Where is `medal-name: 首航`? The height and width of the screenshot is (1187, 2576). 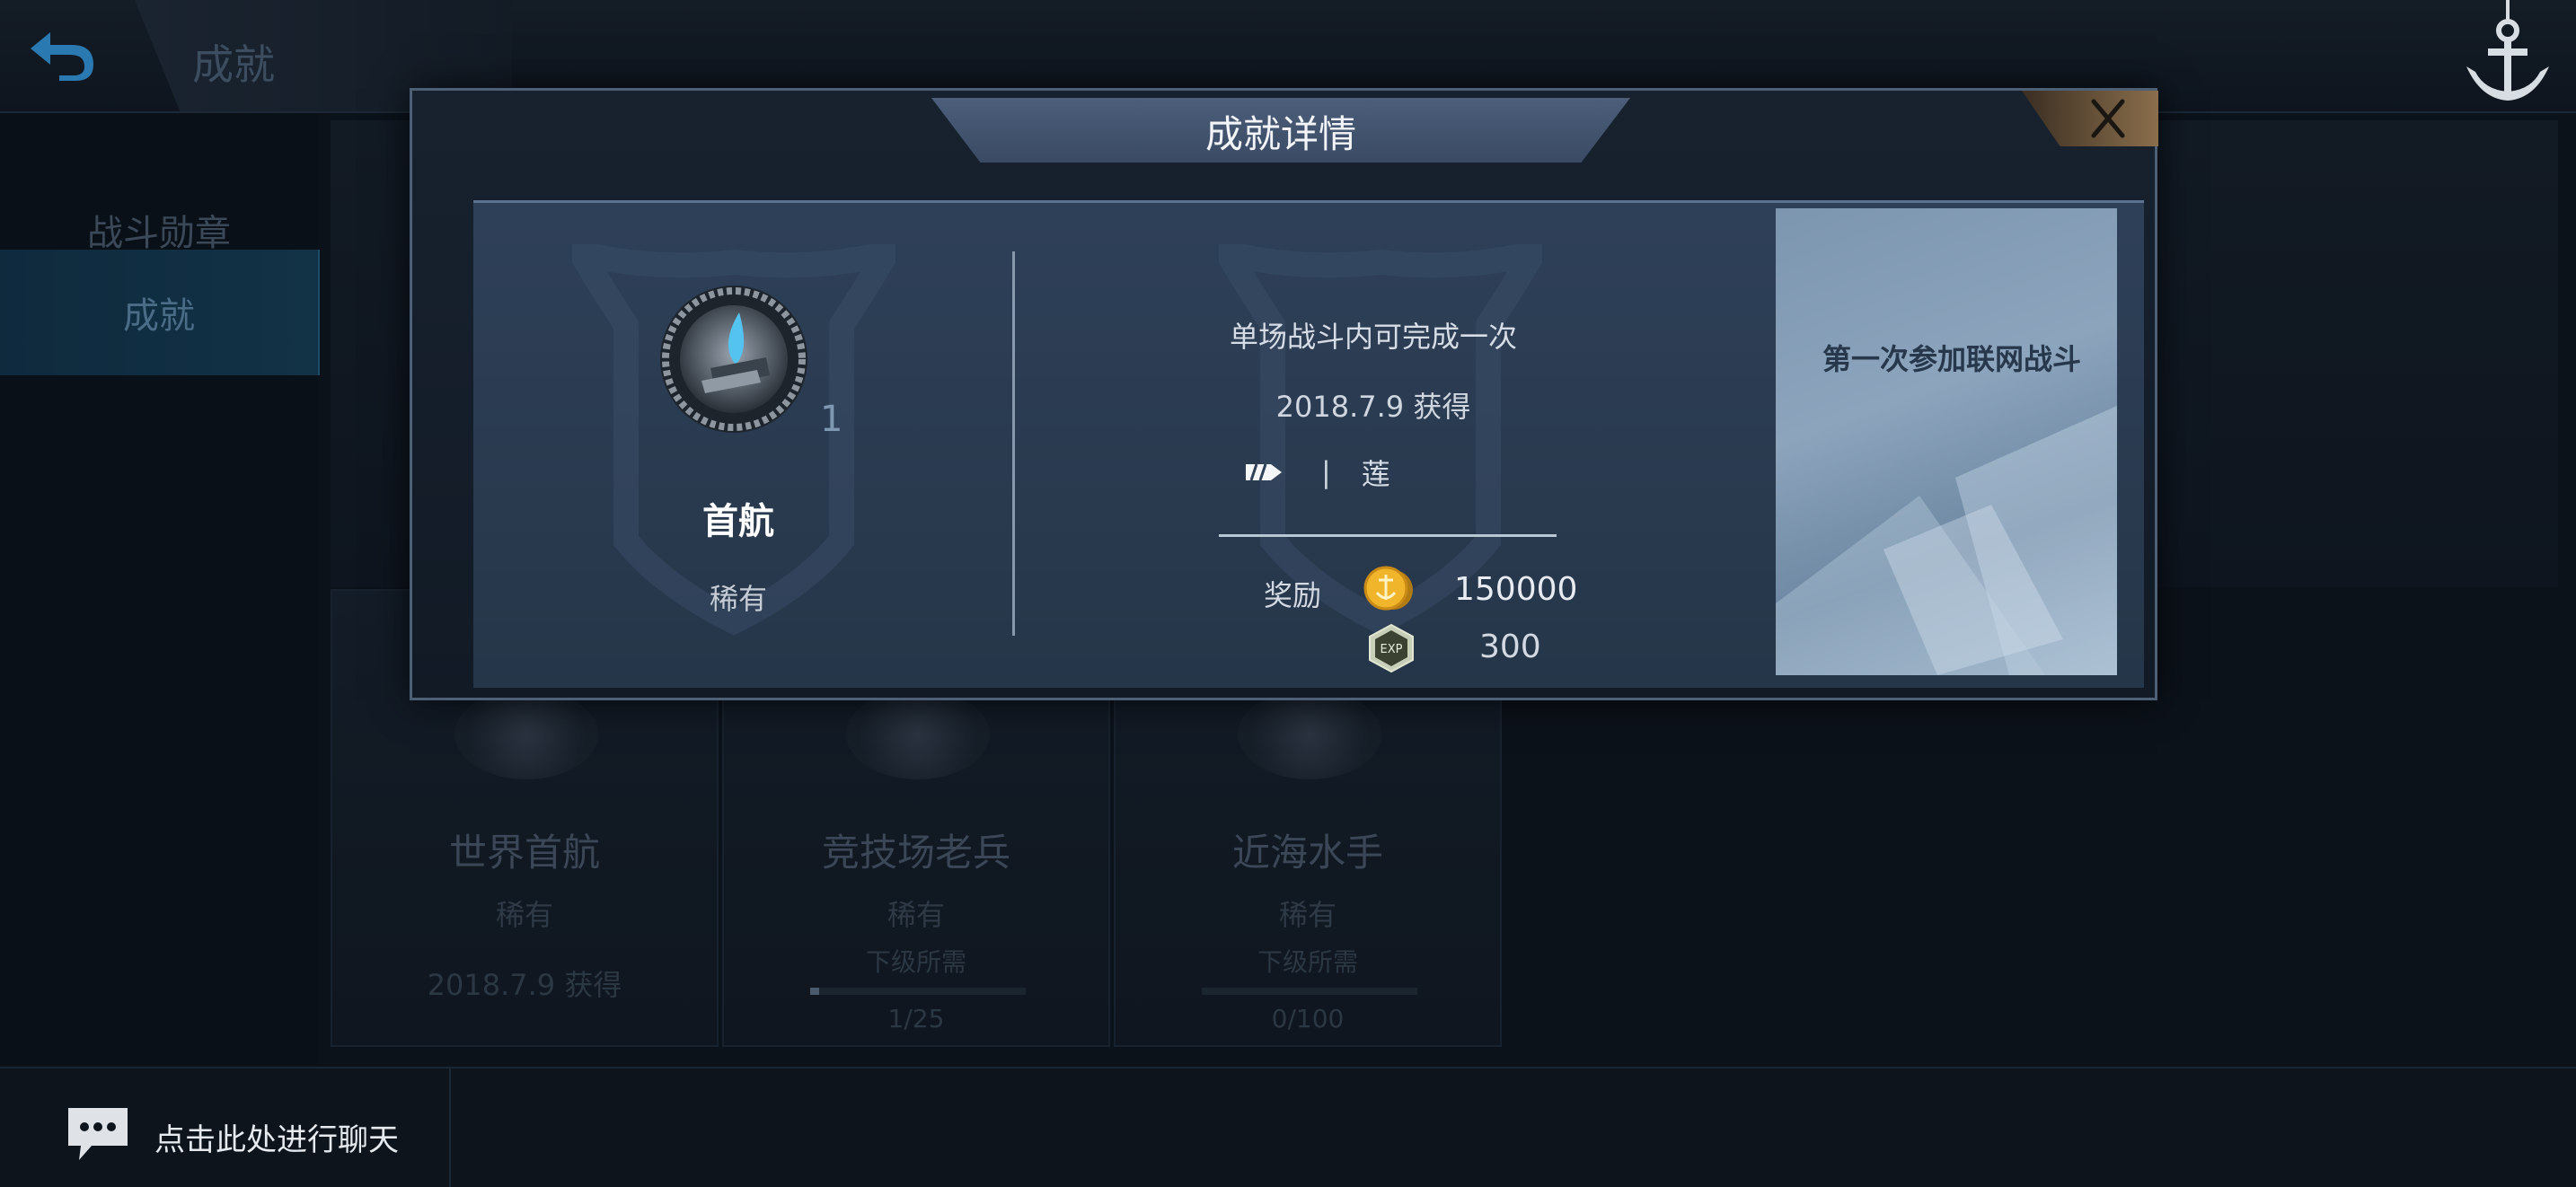 medal-name: 首航 is located at coordinates (738, 521).